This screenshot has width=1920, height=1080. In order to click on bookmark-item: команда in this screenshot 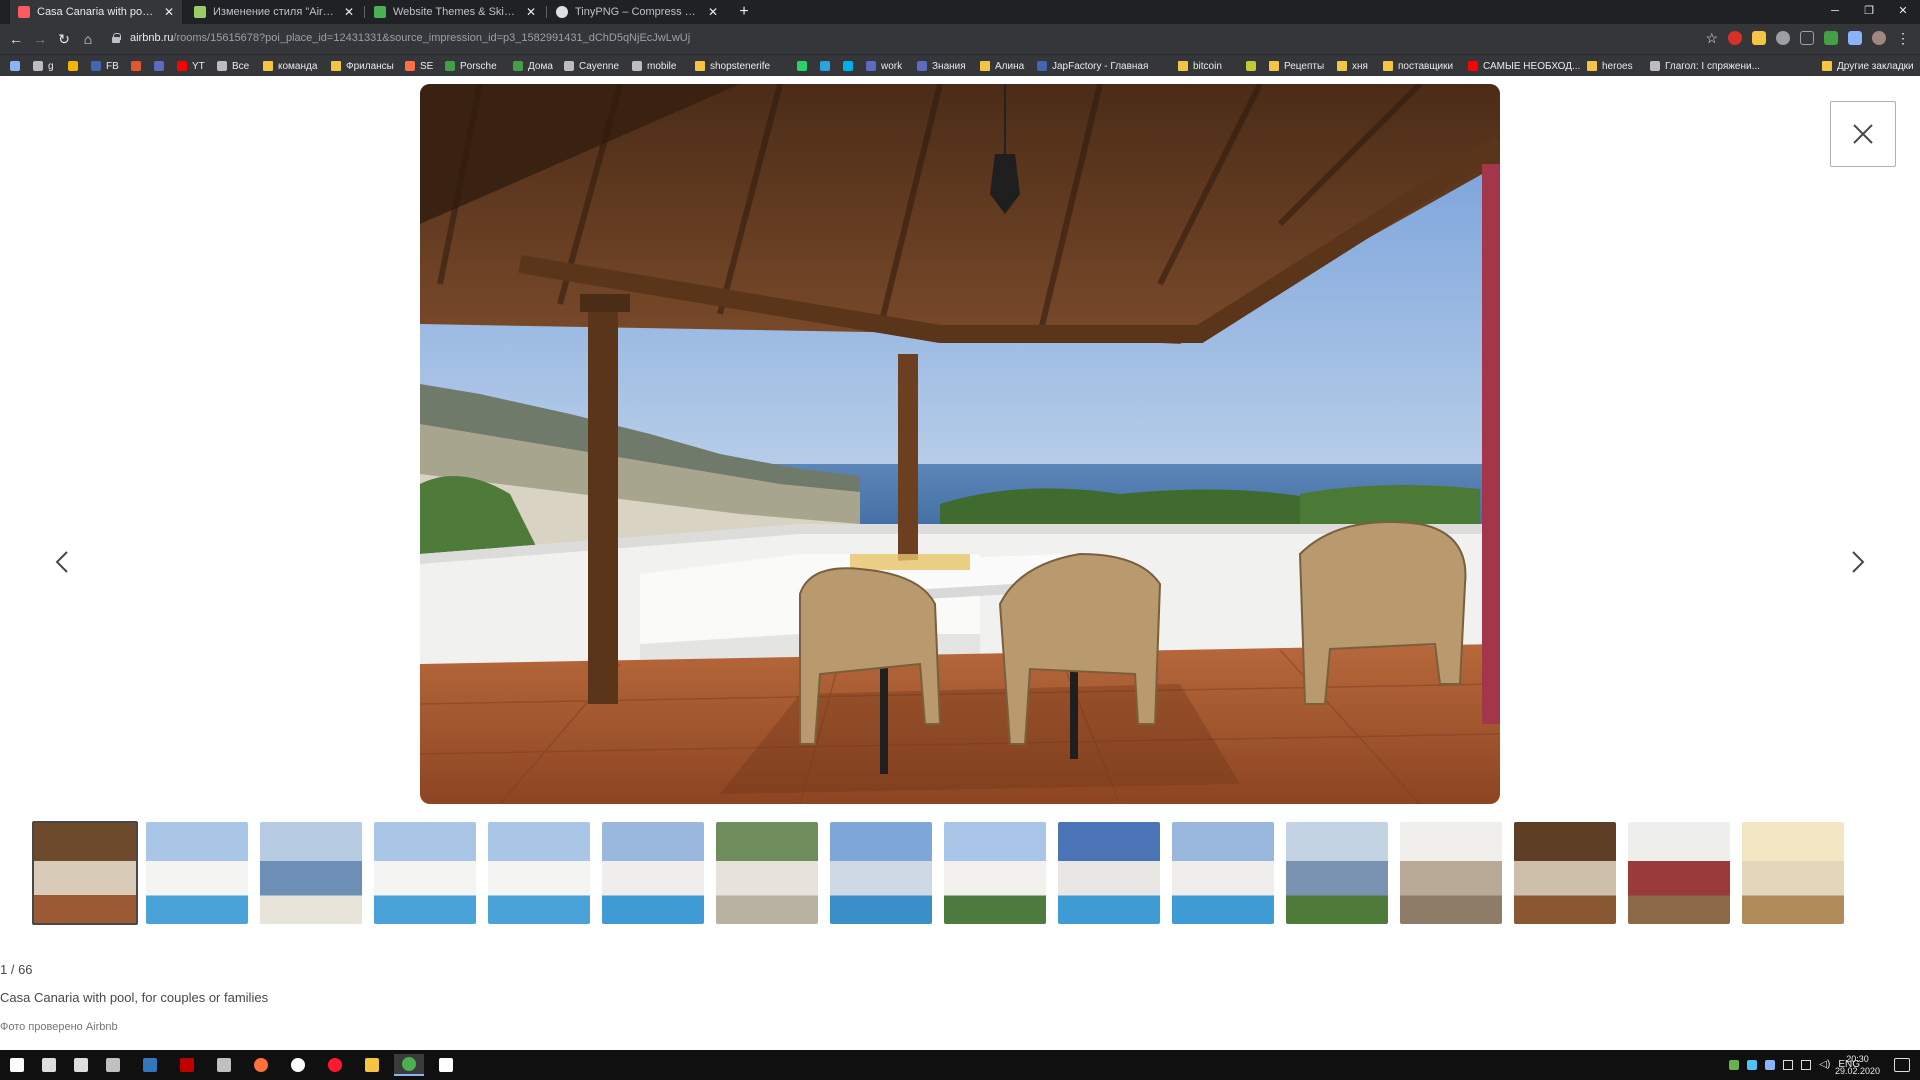, I will do `click(290, 66)`.